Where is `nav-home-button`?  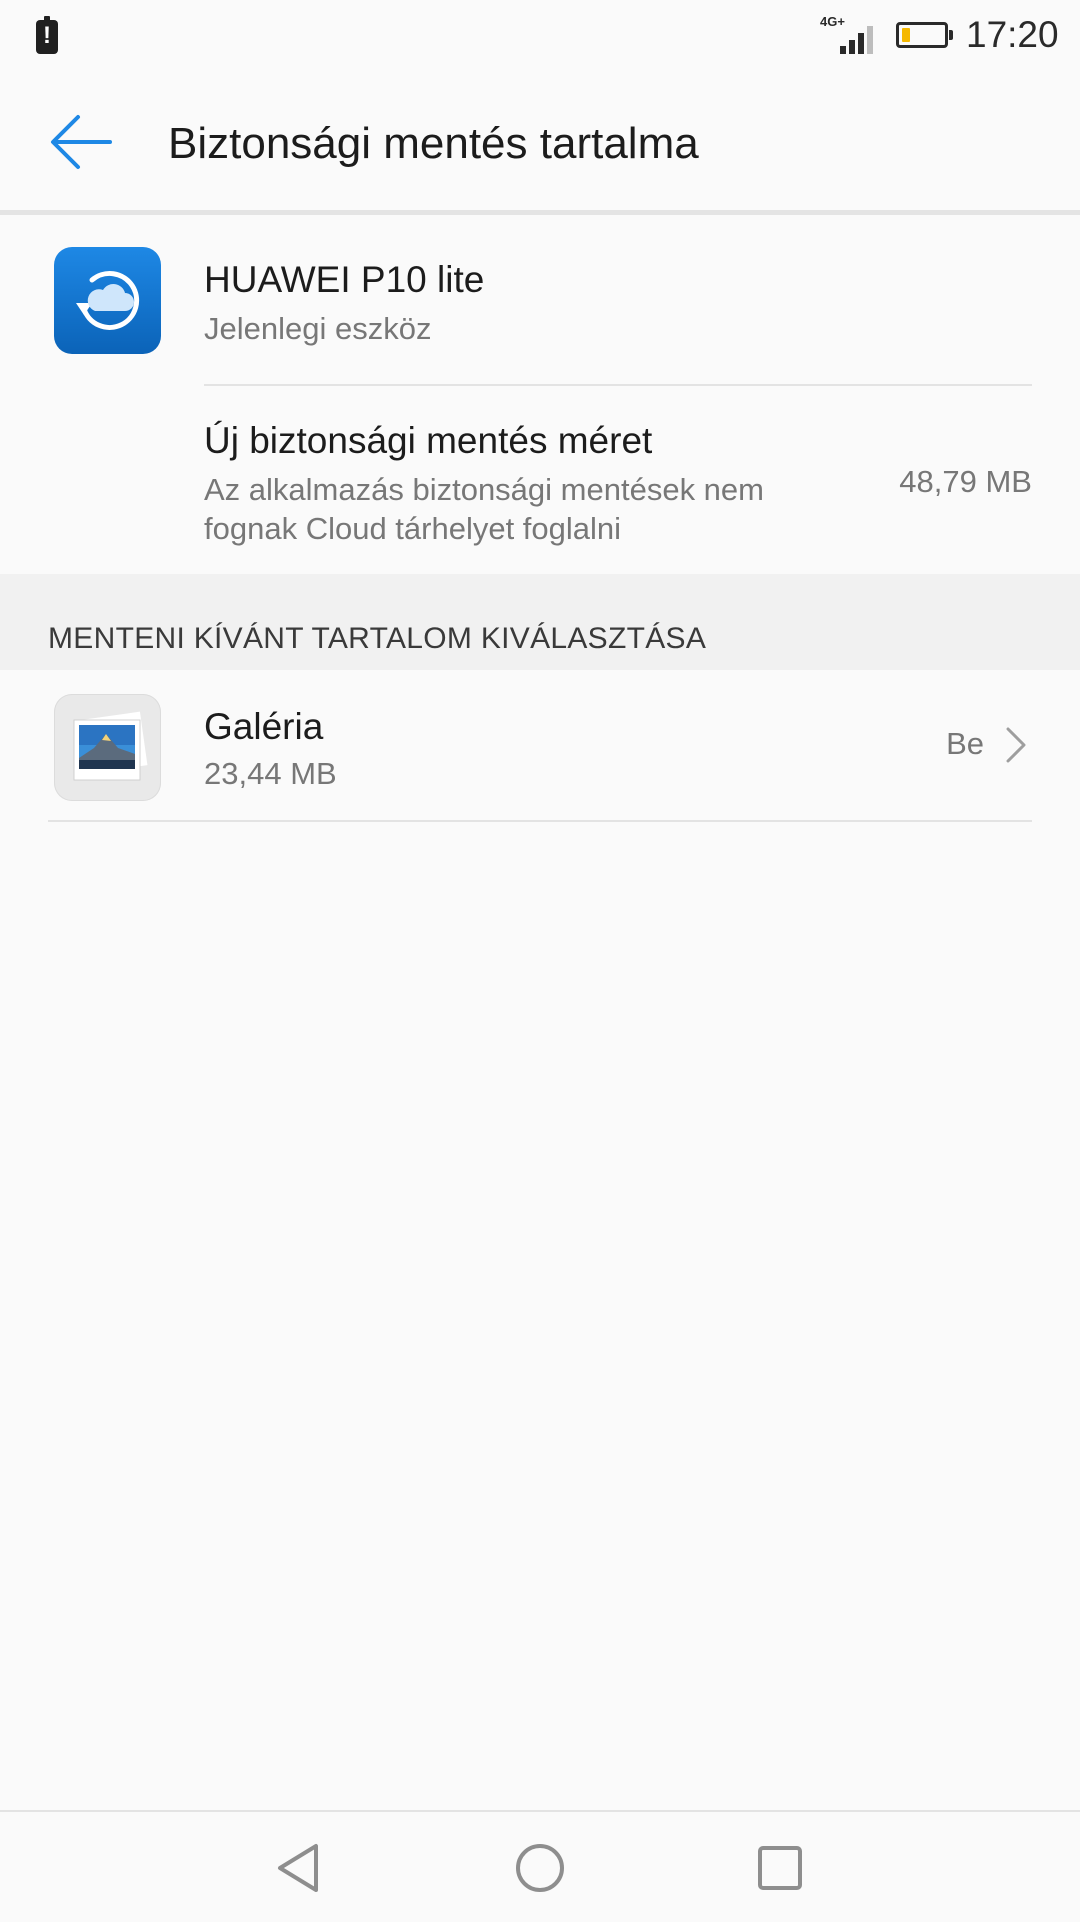 nav-home-button is located at coordinates (540, 1868).